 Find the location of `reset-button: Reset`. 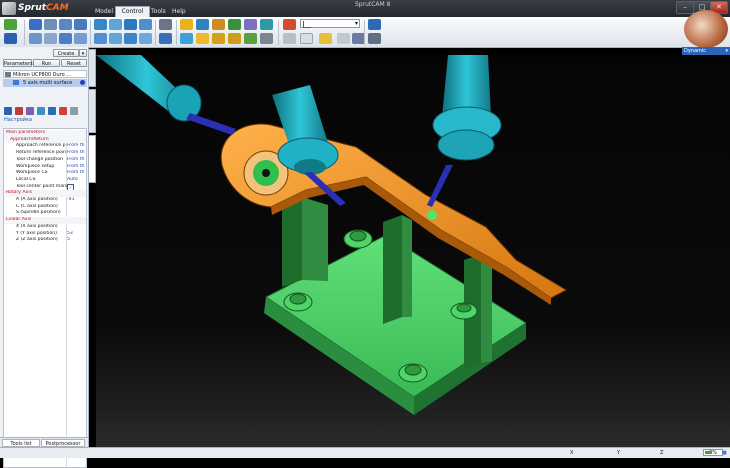

reset-button: Reset is located at coordinates (74, 63).